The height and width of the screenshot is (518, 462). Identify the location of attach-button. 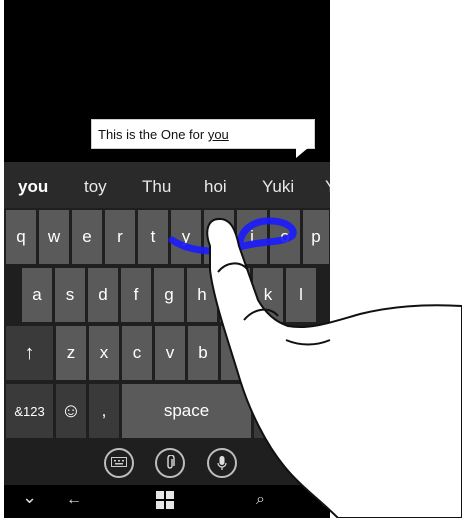
(170, 463).